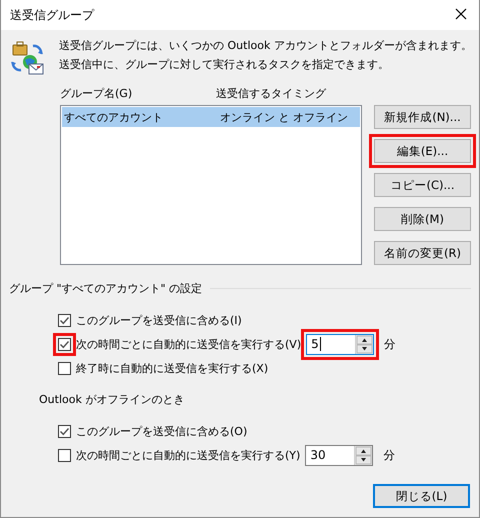  Describe the element at coordinates (266, 55) in the screenshot. I see `description-text: 送受信グループには、いくつかの Outlook アカウントとフォルダーが含まれます。送受信中に、グループに対して実行されるタスクを指定できます。` at that location.